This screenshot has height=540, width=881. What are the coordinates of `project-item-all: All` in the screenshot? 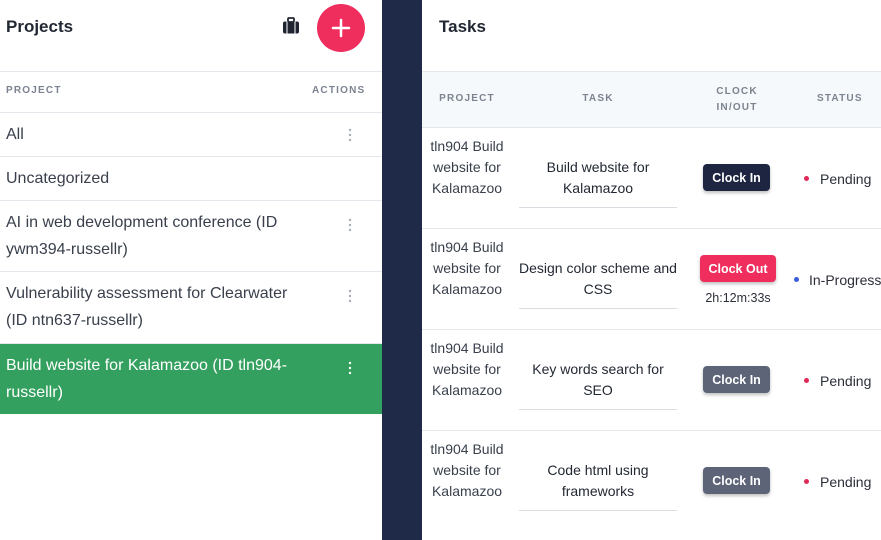 It's located at (191, 135).